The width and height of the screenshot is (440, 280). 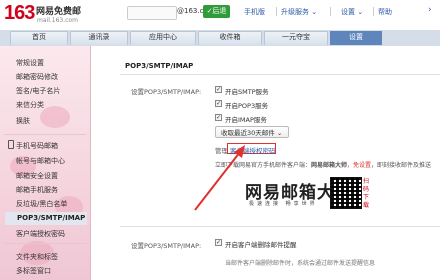 I want to click on blossom-decoration, so click(x=55, y=117).